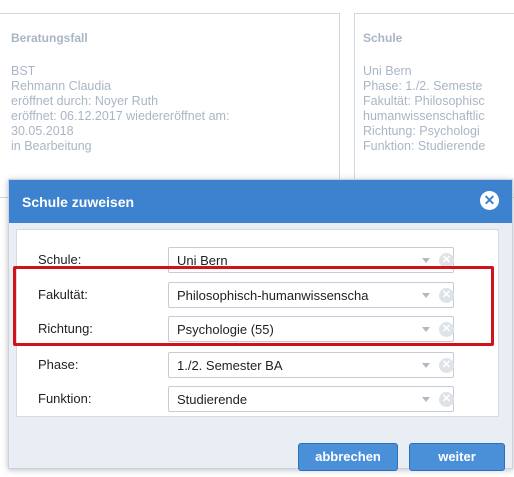 This screenshot has height=477, width=514. I want to click on select-value: Studierende, so click(212, 399).